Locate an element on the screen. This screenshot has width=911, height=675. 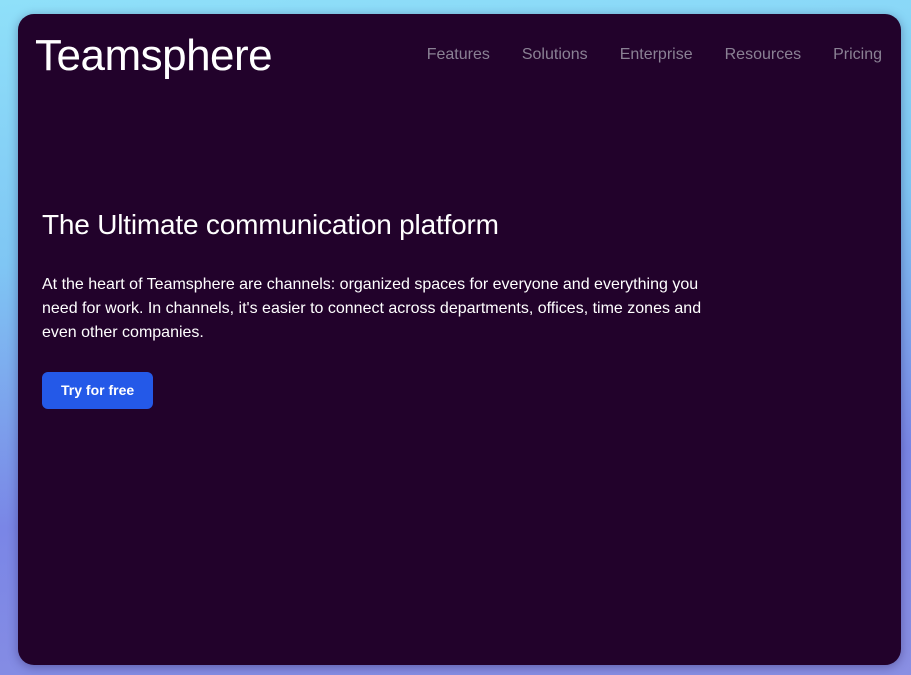
nav-link-solutions: Solutions is located at coordinates (555, 55).